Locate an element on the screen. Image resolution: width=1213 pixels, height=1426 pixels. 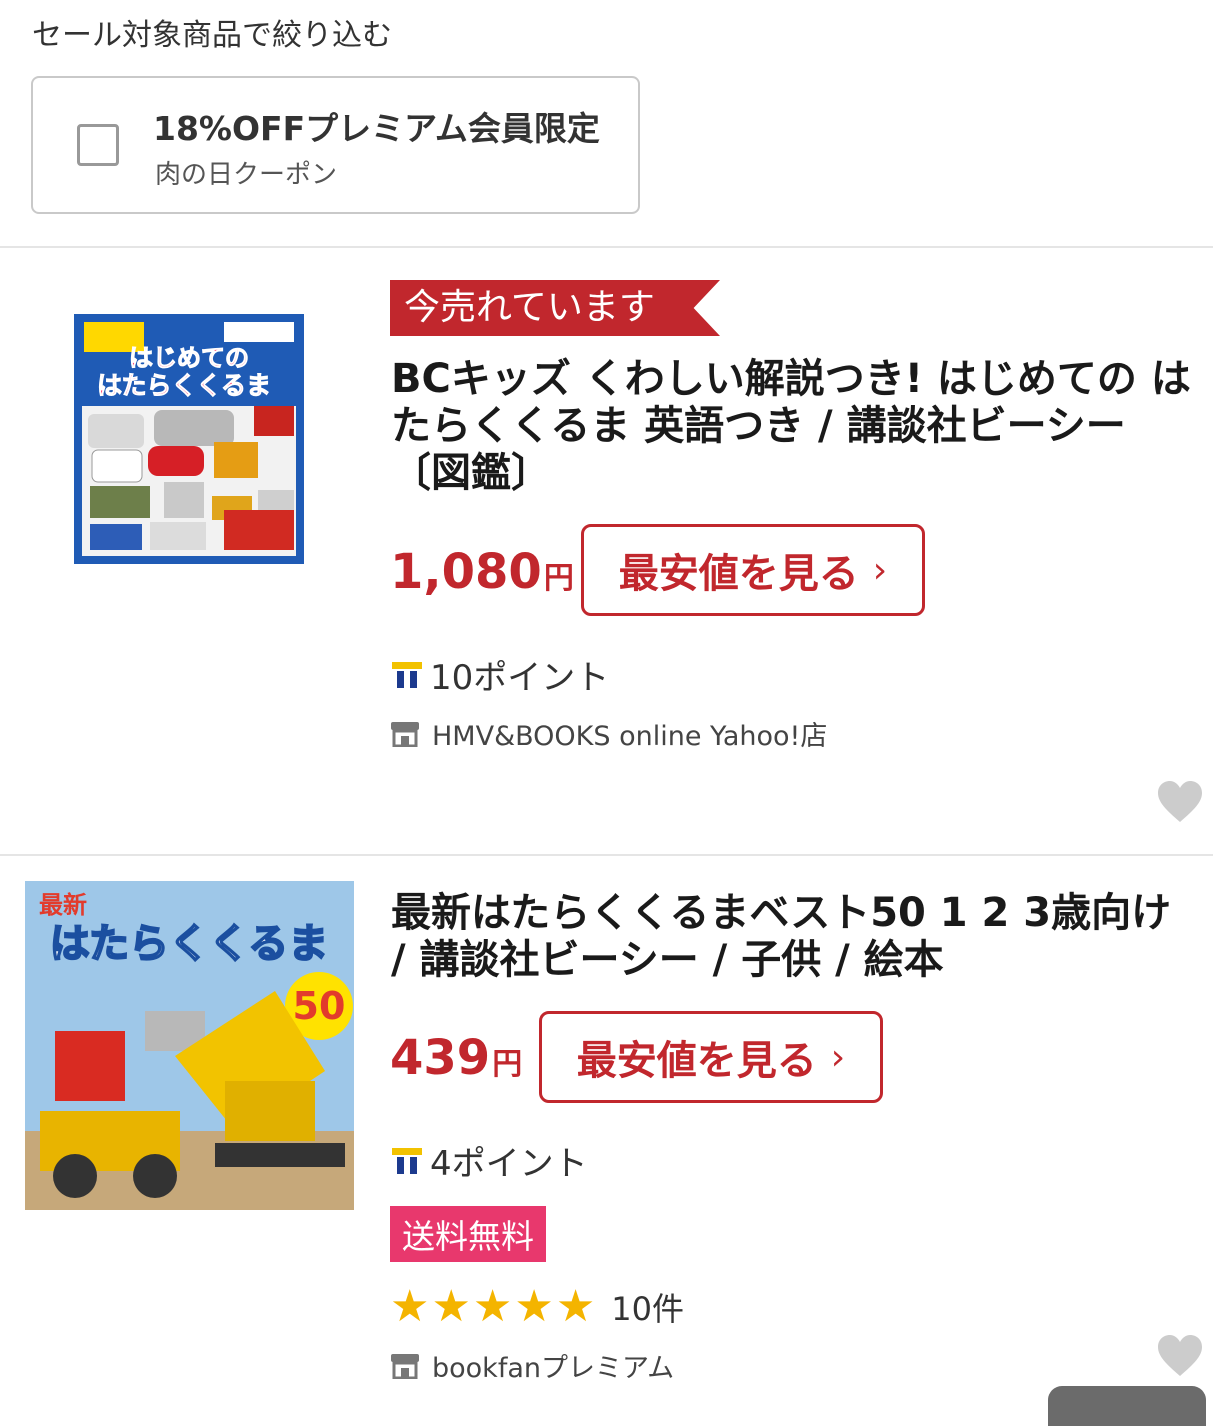
scroll-to-top-button is located at coordinates (1127, 1406).